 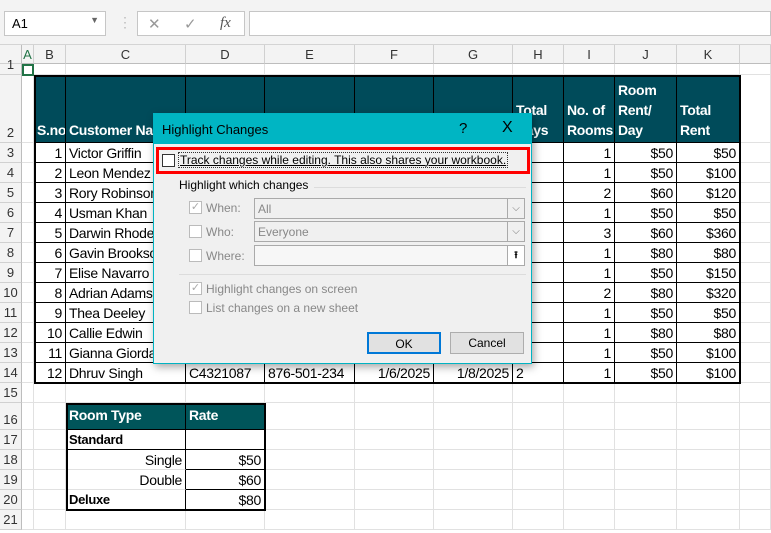 What do you see at coordinates (310, 54) in the screenshot?
I see `column-header-E: E` at bounding box center [310, 54].